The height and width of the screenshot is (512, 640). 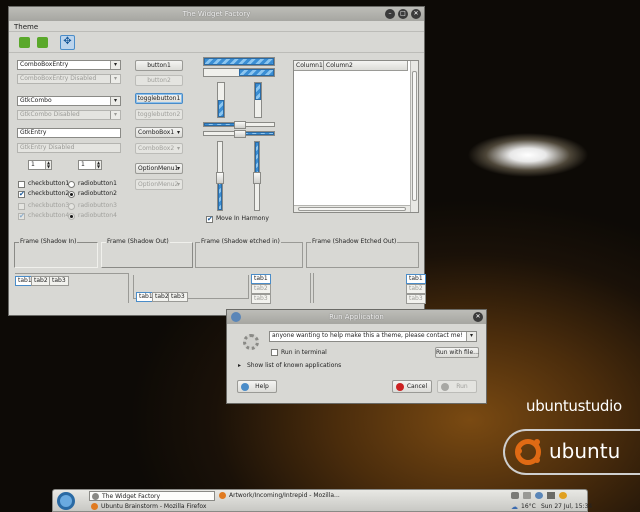 I want to click on cancel-button: Cancel, so click(x=412, y=386).